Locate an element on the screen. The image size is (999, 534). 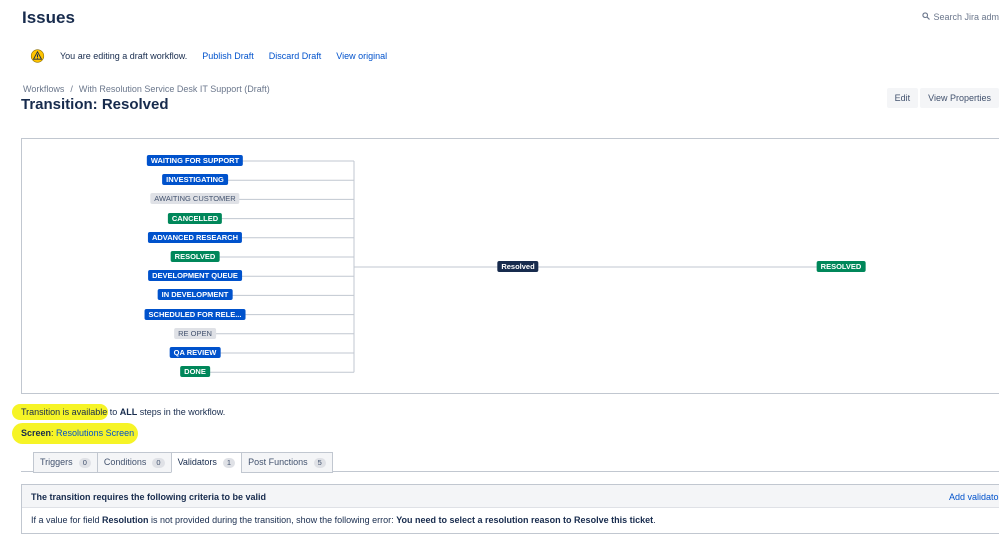
page-title: Issues is located at coordinates (48, 17).